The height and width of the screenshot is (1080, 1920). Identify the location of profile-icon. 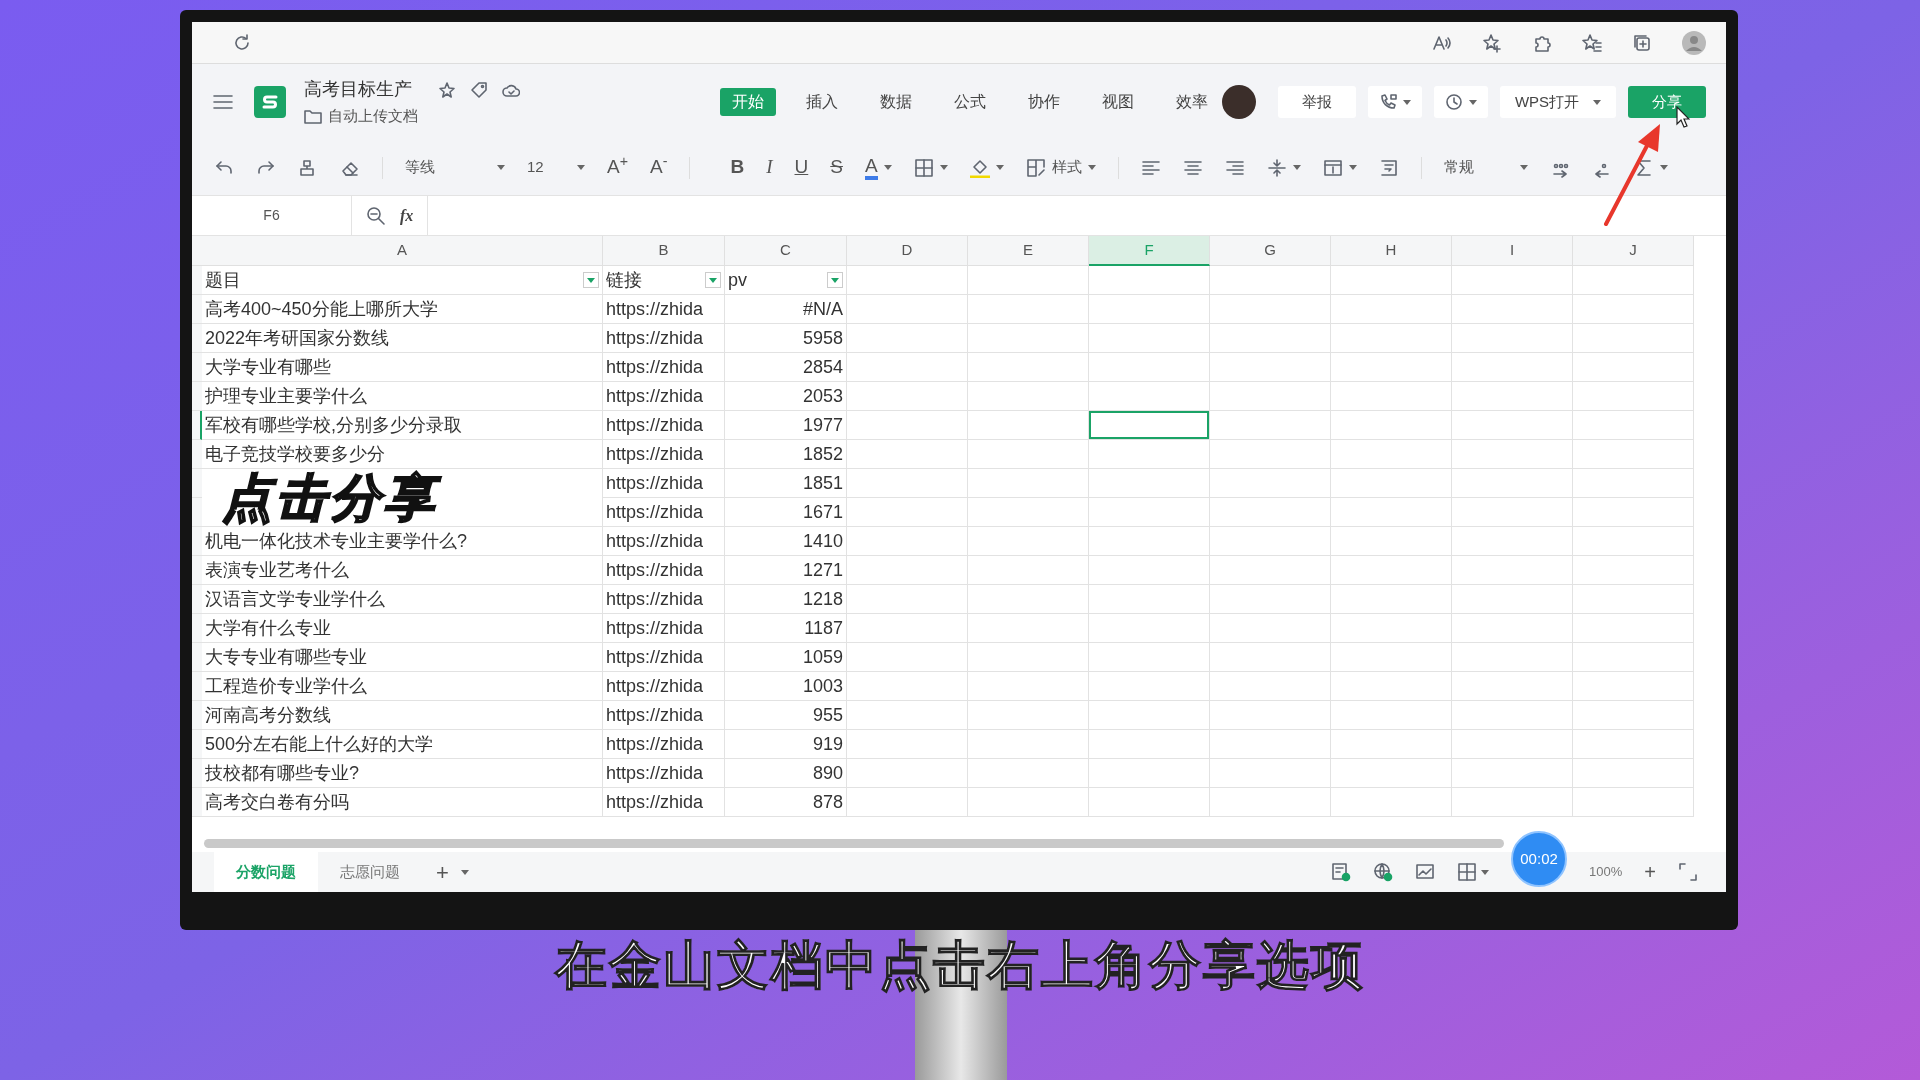
(1694, 42).